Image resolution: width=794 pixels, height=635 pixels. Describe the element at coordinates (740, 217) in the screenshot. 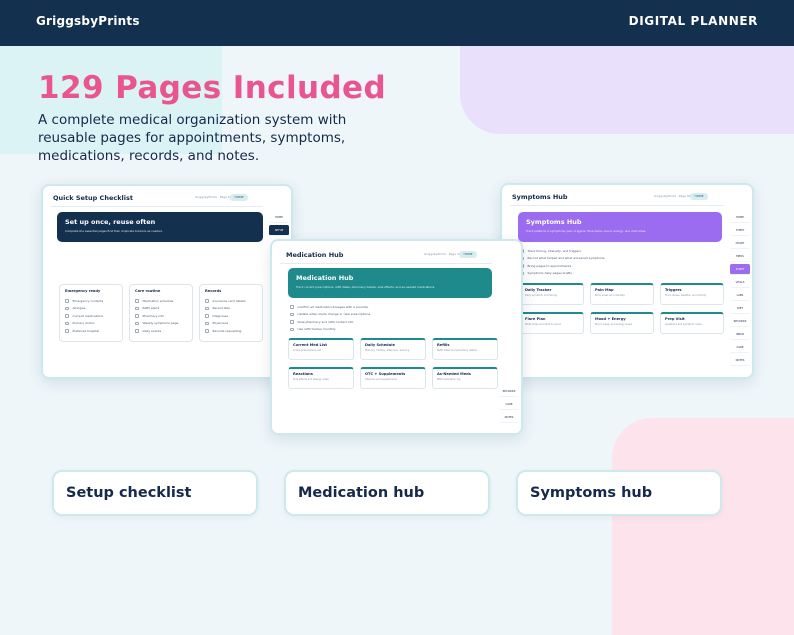

I see `side-tab: HOME` at that location.